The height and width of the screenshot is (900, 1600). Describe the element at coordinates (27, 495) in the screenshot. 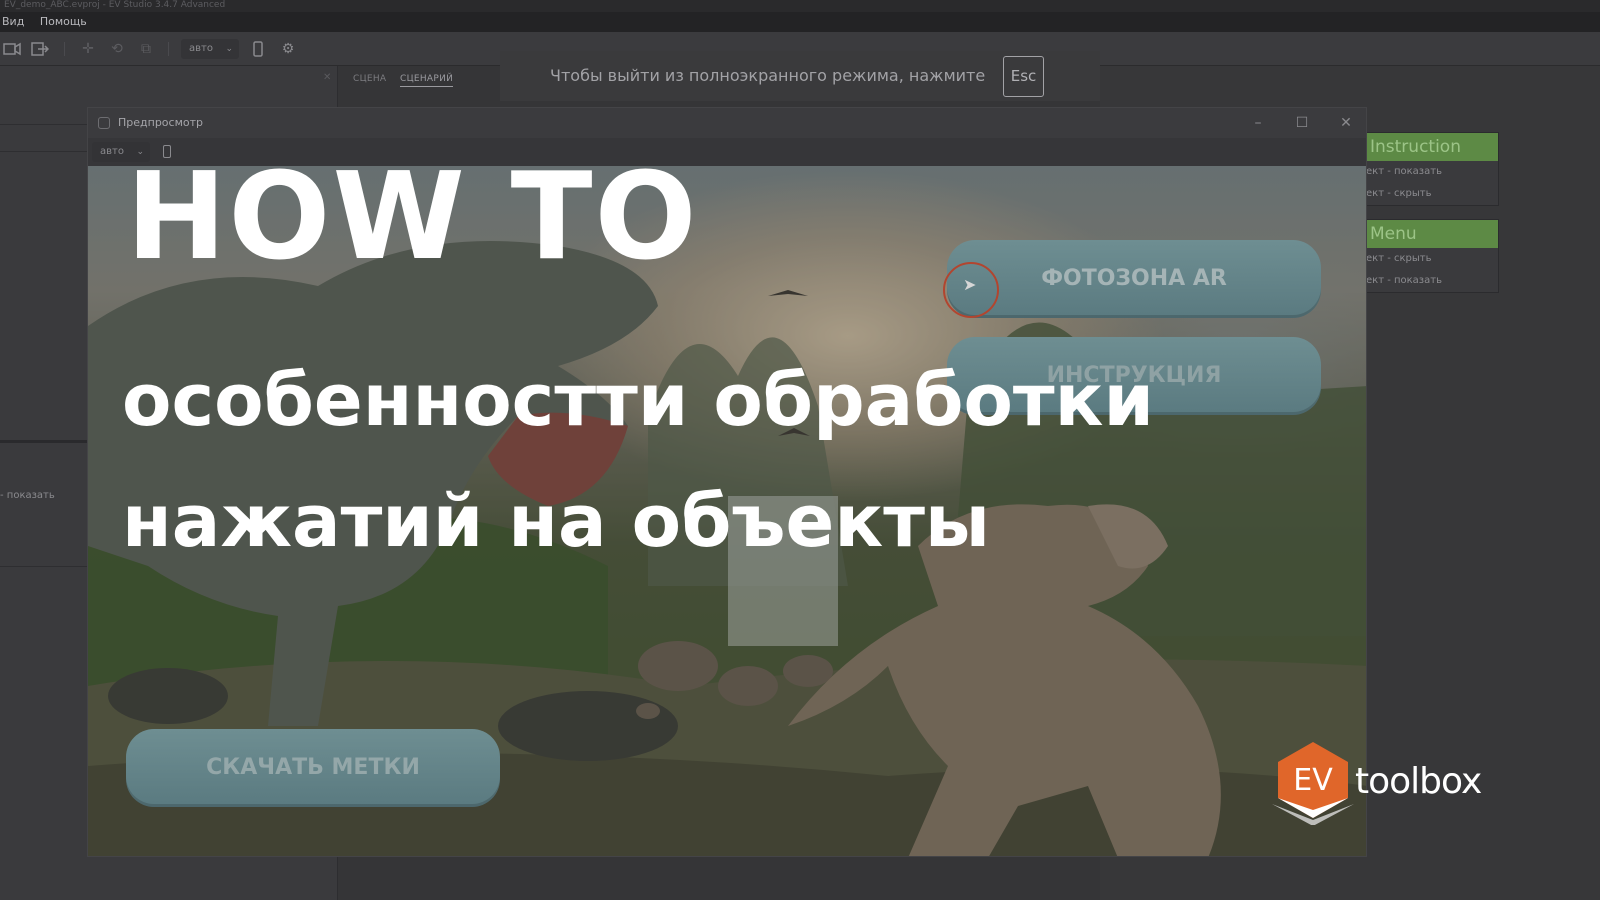

I see `action-show-label: - показать` at that location.